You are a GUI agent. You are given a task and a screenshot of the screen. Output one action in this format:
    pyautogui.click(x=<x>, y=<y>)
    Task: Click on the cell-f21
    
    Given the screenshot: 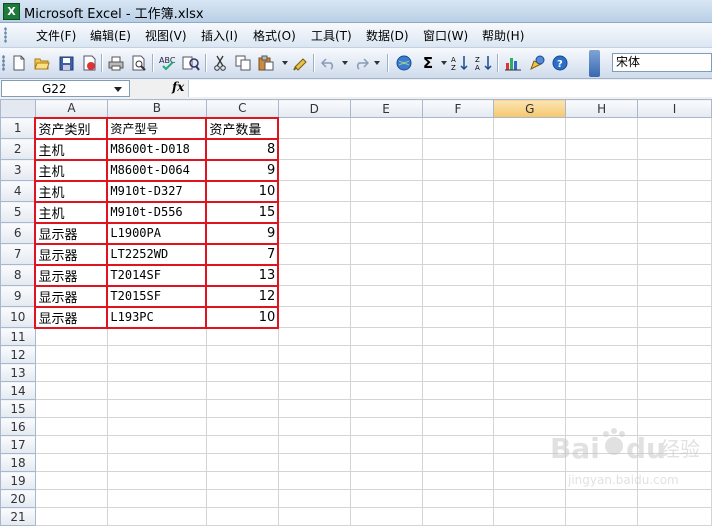 What is the action you would take?
    pyautogui.click(x=458, y=516)
    